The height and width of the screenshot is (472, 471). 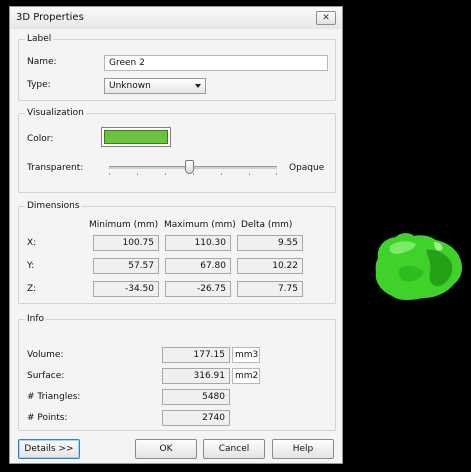 I want to click on z-delta-value: 7.75, so click(x=270, y=289).